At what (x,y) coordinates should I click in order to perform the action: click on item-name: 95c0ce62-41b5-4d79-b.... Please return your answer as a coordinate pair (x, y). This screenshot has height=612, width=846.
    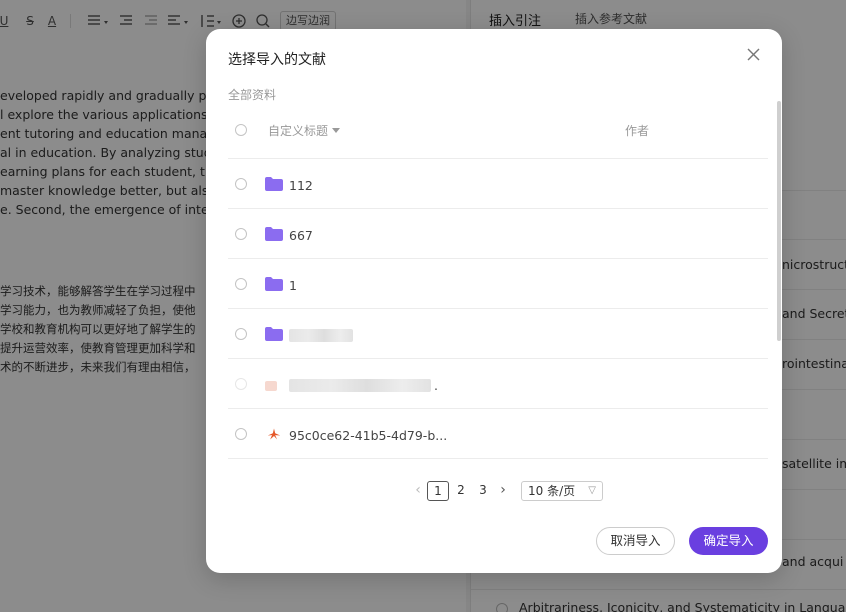
    Looking at the image, I should click on (368, 435).